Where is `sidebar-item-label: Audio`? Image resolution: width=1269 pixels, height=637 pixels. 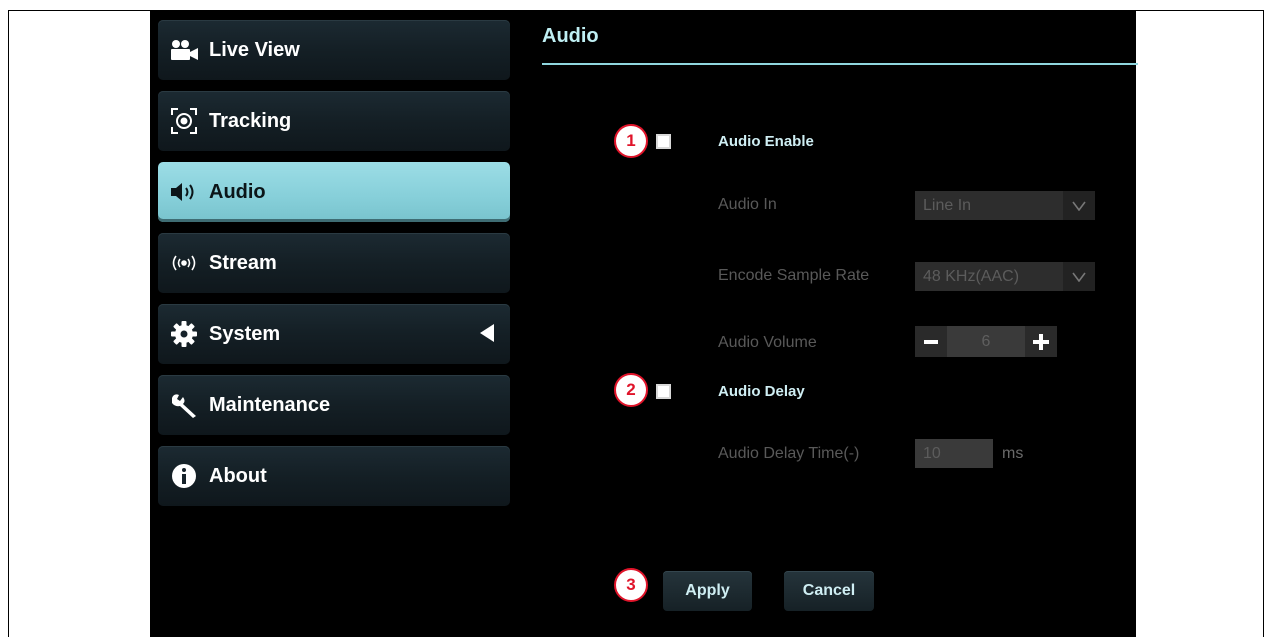
sidebar-item-label: Audio is located at coordinates (237, 191).